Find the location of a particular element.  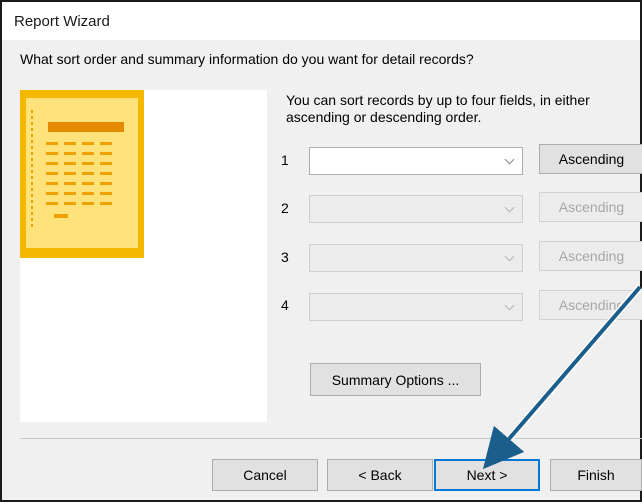

sort-row-2-number: 2 is located at coordinates (285, 208).